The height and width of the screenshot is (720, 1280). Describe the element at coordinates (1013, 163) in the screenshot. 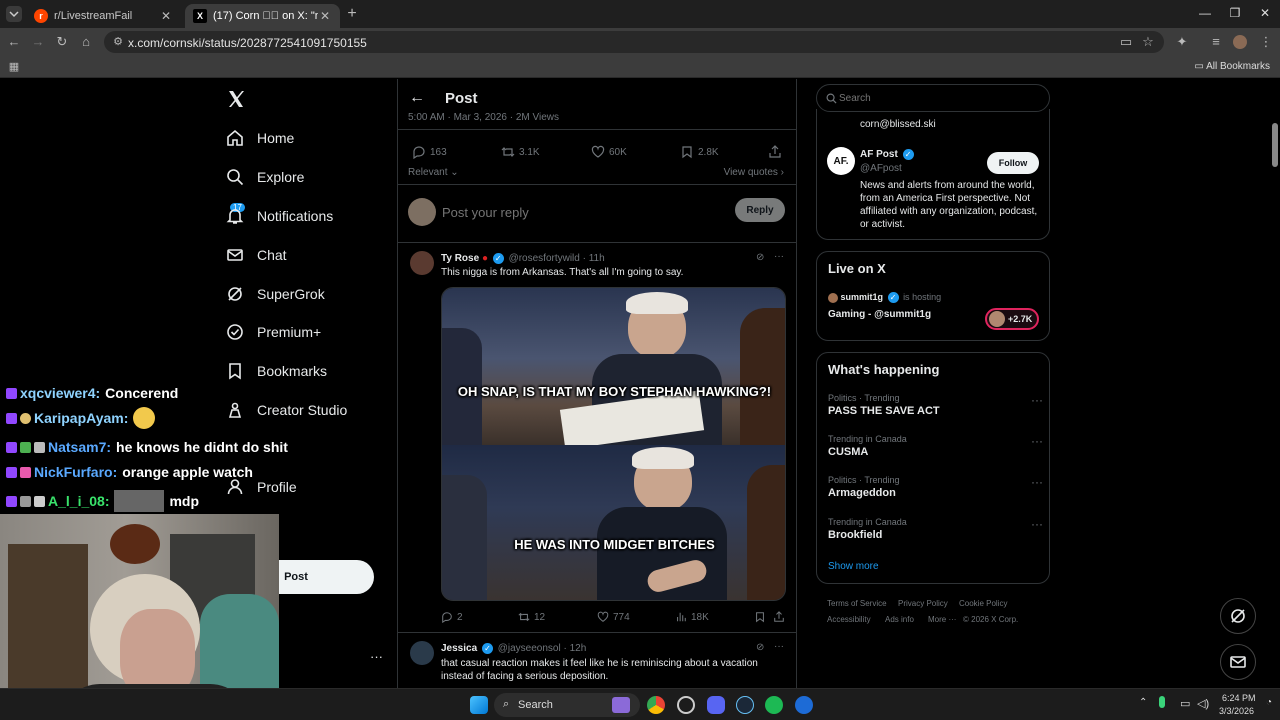

I see `follow-button: Follow` at that location.